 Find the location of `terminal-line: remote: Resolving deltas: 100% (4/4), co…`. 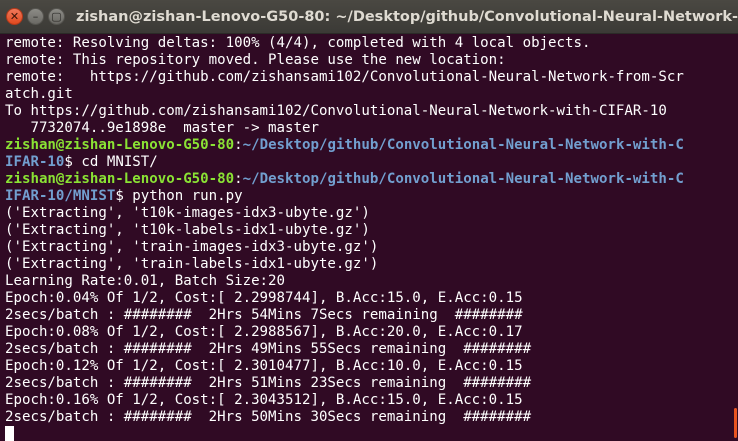

terminal-line: remote: Resolving deltas: 100% (4/4), co… is located at coordinates (298, 43).